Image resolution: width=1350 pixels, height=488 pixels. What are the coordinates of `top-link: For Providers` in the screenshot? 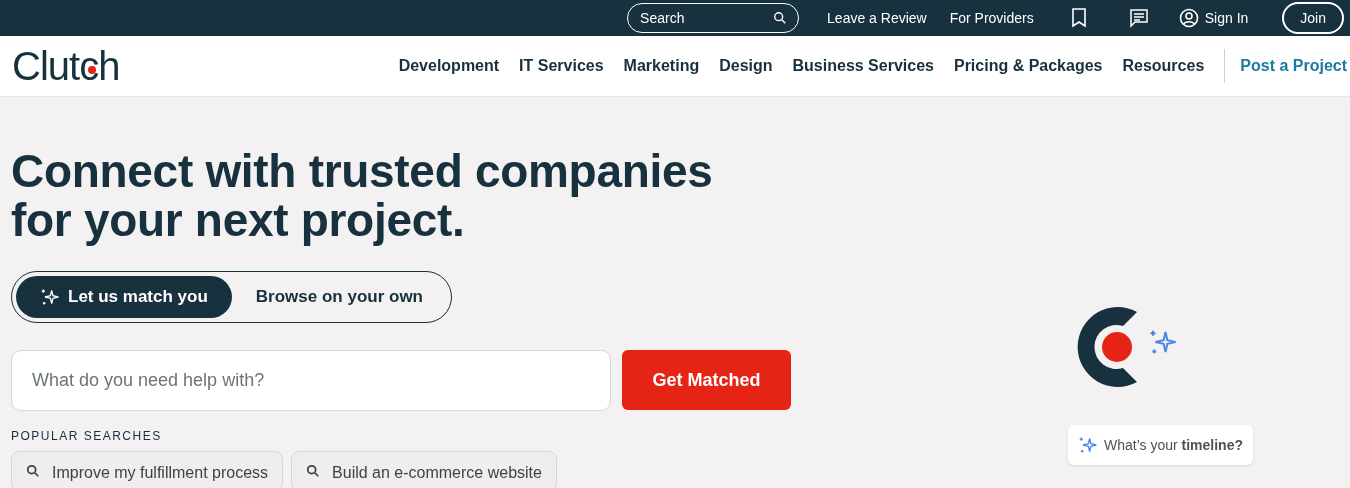 It's located at (991, 18).